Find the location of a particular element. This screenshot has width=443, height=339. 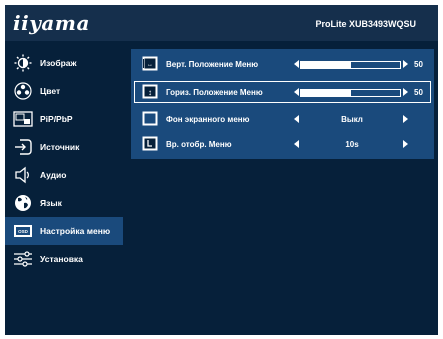

sidebar-item-language: Язык is located at coordinates (64, 203).